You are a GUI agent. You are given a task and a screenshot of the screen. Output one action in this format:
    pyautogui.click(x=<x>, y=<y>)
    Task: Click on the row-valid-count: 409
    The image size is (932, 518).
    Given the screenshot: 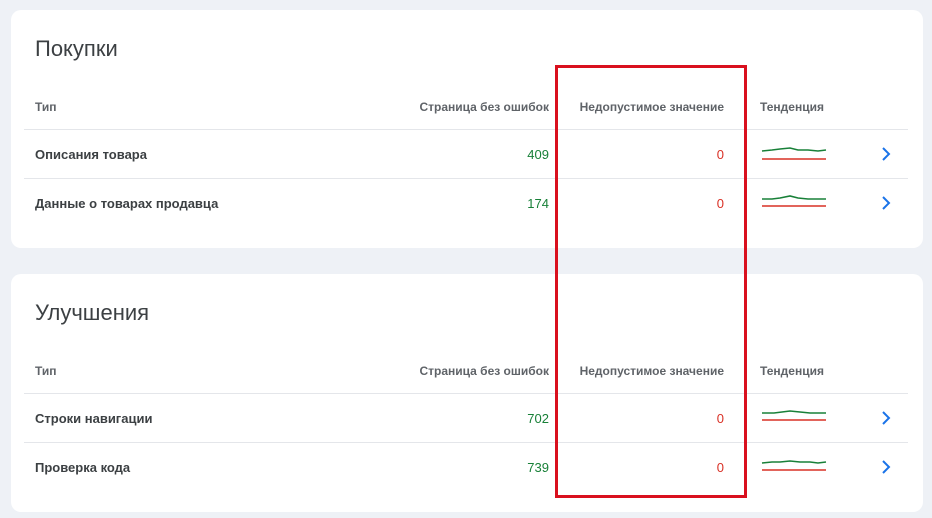 What is the action you would take?
    pyautogui.click(x=538, y=154)
    